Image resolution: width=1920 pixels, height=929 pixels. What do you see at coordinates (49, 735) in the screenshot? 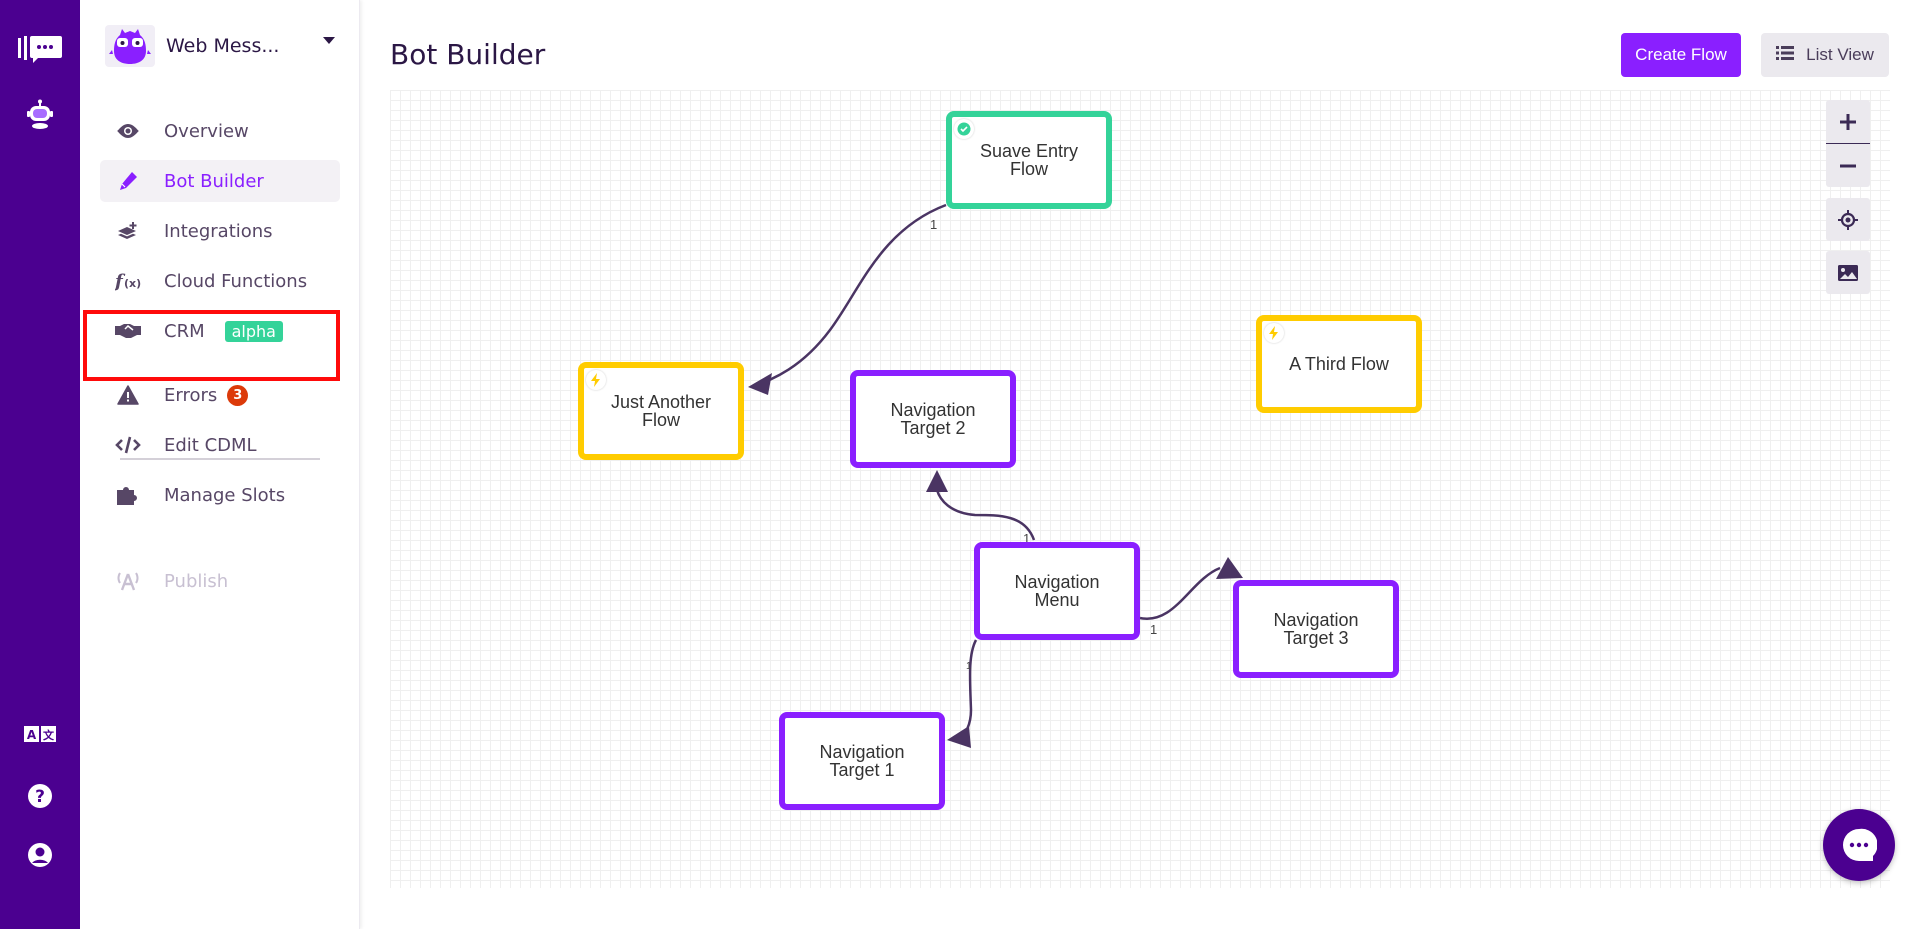
I see `svg-text: 文` at bounding box center [49, 735].